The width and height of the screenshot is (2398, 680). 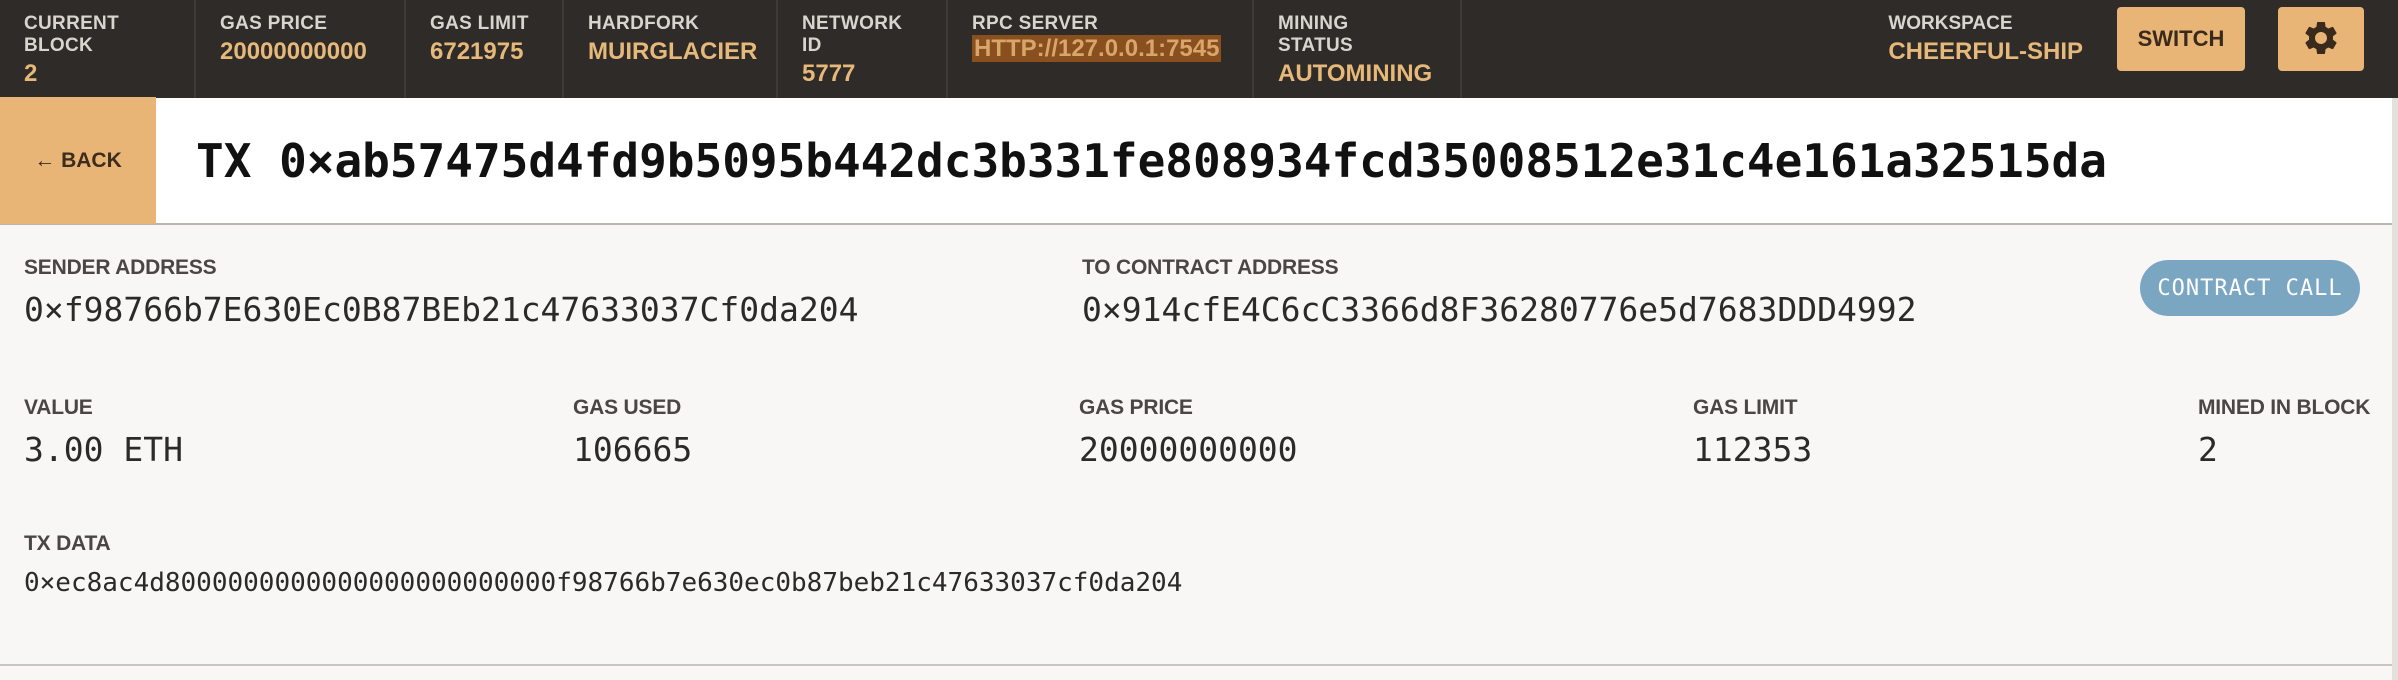 I want to click on settings-button, so click(x=2321, y=39).